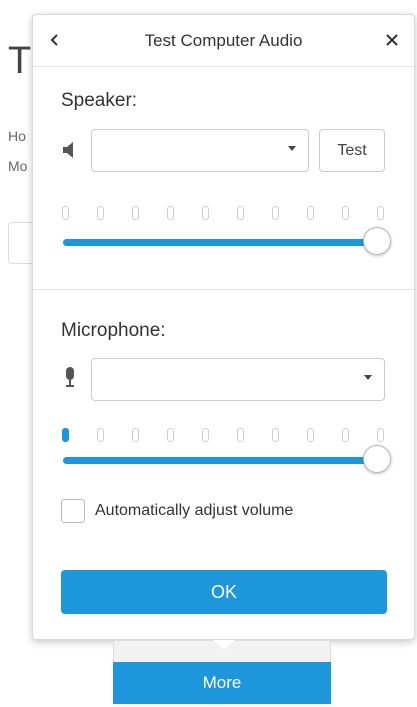 This screenshot has width=417, height=707. I want to click on section-divider, so click(223, 289).